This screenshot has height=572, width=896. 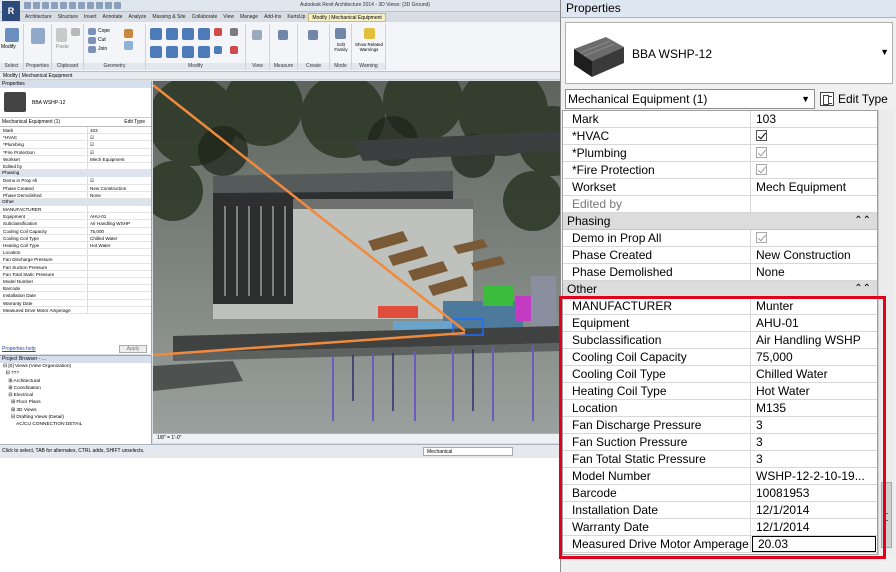 What do you see at coordinates (12, 35) in the screenshot?
I see `modify-cursor-icon` at bounding box center [12, 35].